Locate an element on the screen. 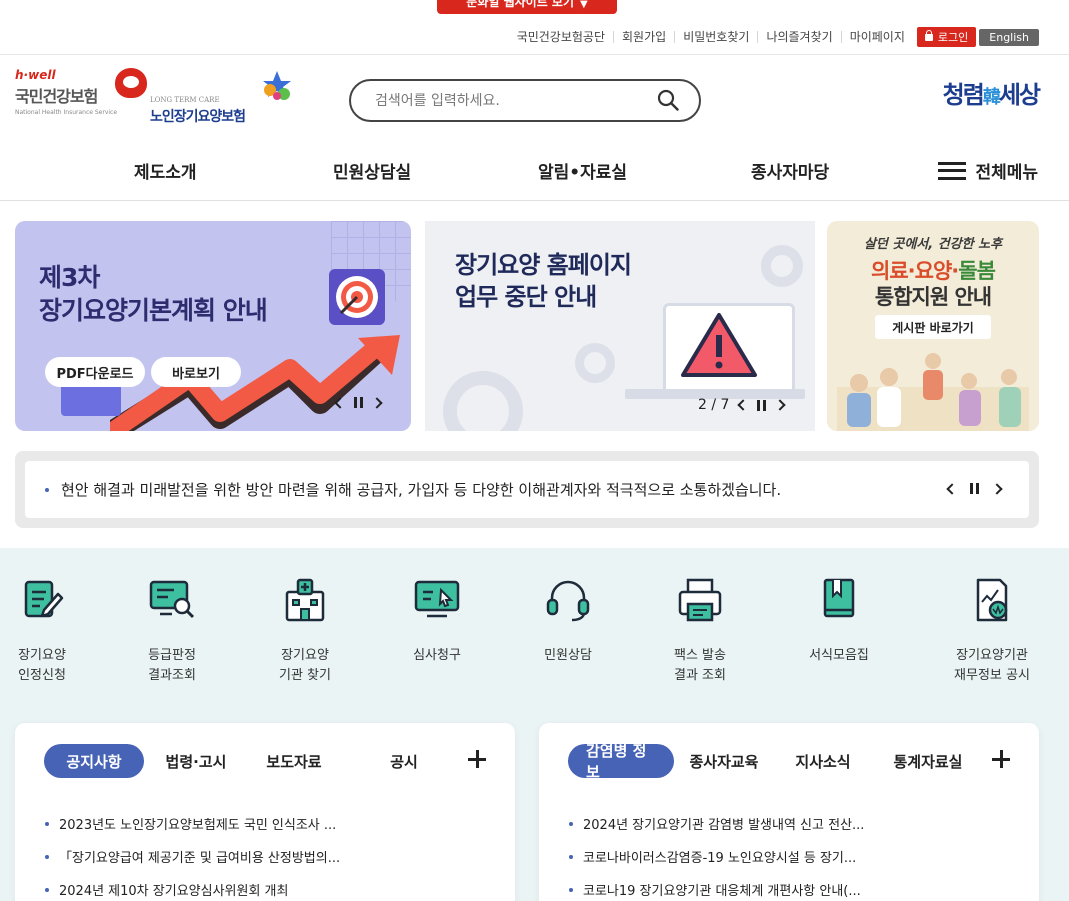 The height and width of the screenshot is (901, 1069). go-board-button: 게시판 바로가기 is located at coordinates (933, 327).